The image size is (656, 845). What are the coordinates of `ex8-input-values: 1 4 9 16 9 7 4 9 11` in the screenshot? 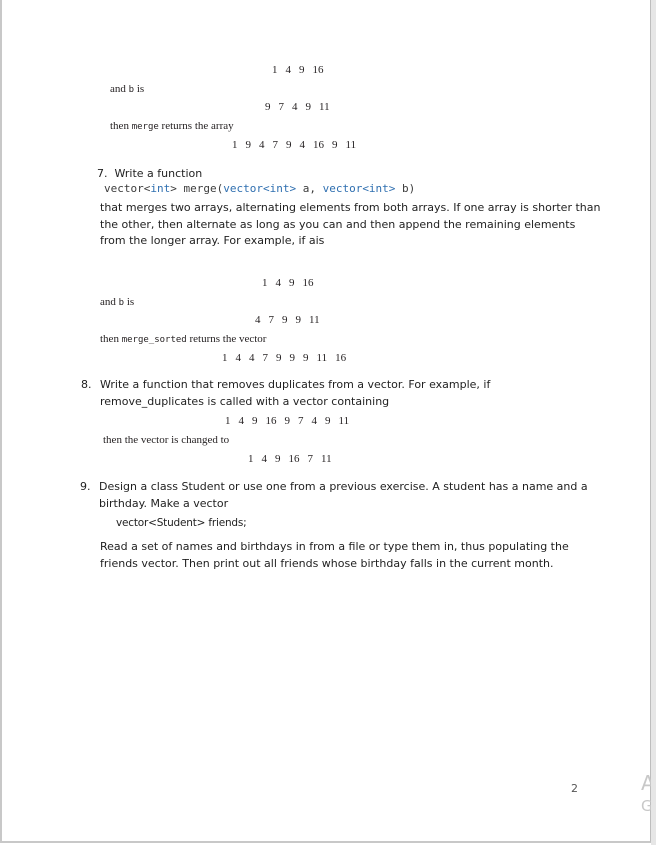 It's located at (287, 421).